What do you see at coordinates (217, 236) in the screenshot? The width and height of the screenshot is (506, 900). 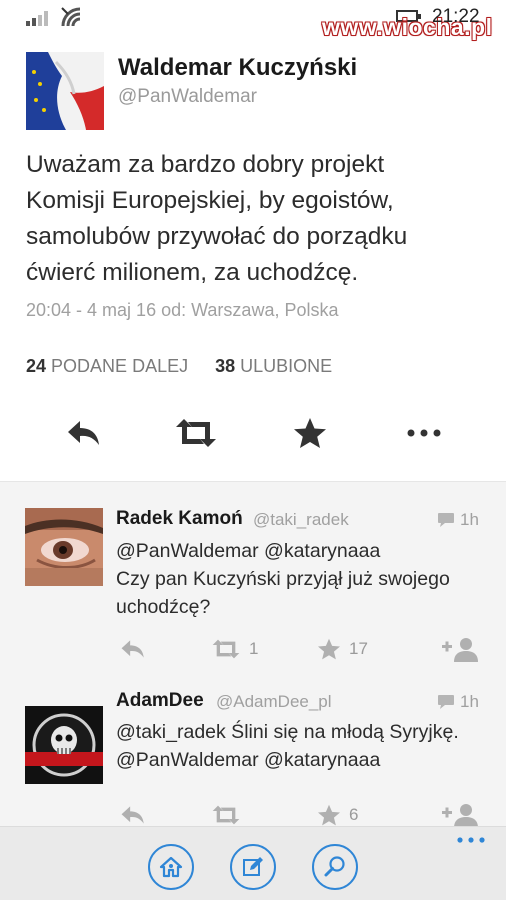 I see `tweet-text-line: samolubów przywołać do porządku` at bounding box center [217, 236].